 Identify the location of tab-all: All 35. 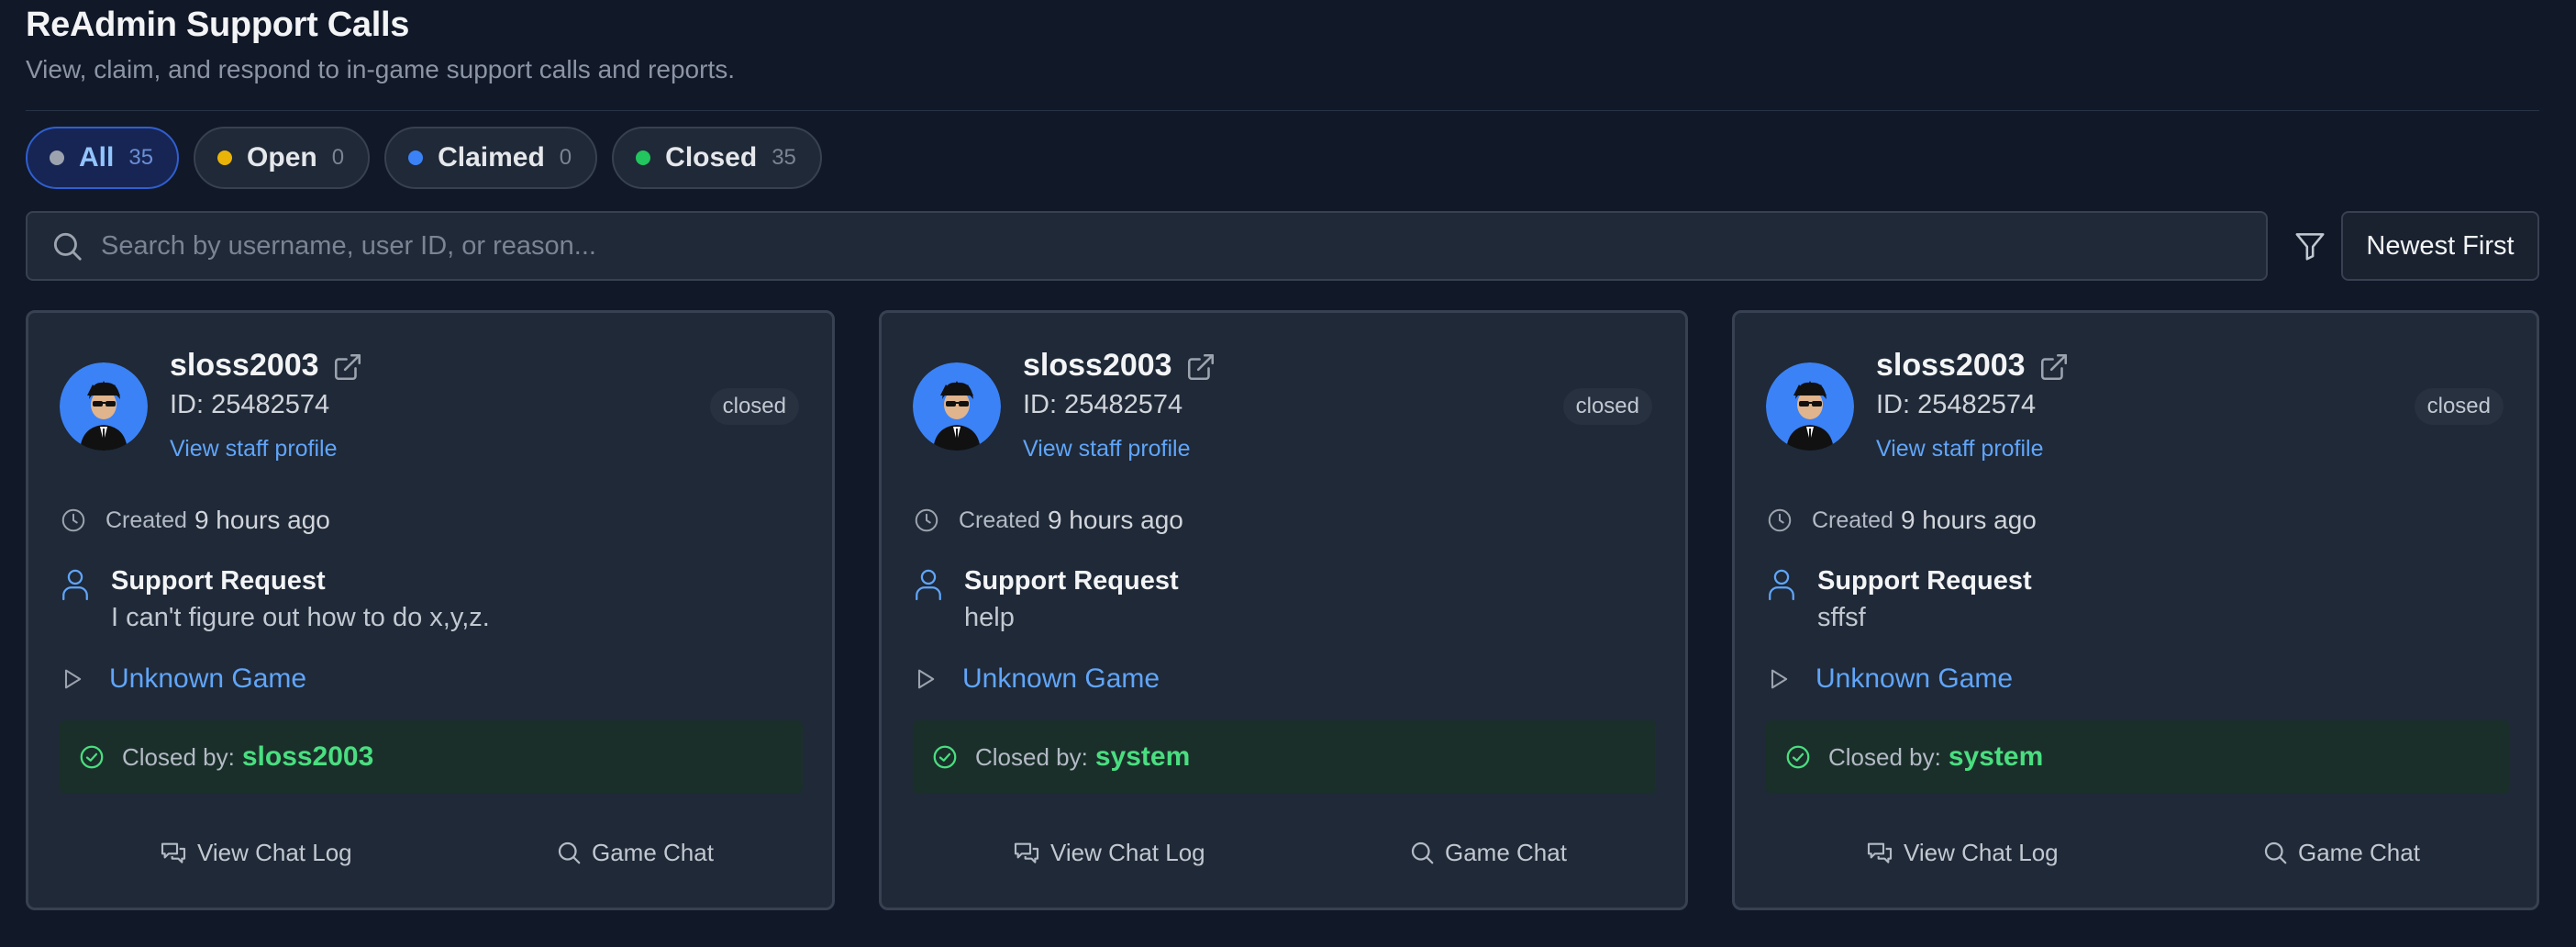
(103, 158).